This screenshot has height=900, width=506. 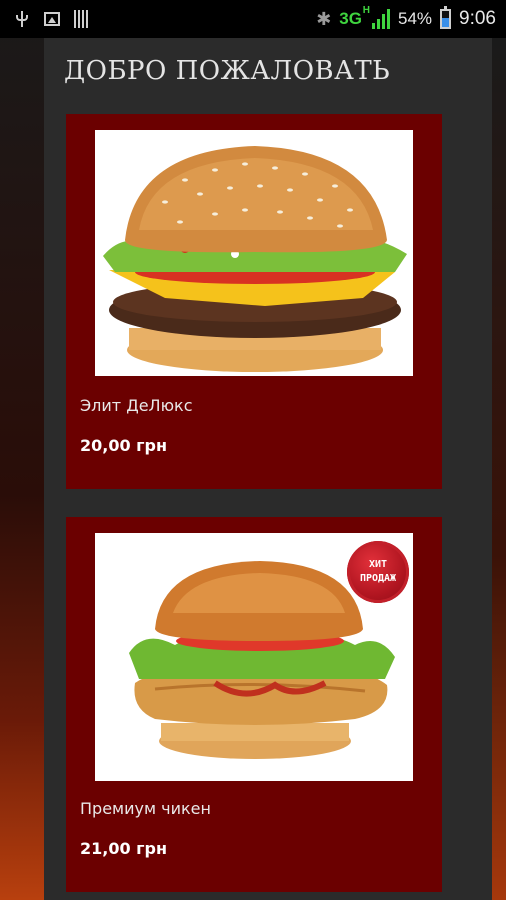 I want to click on background-edge, so click(x=499, y=469).